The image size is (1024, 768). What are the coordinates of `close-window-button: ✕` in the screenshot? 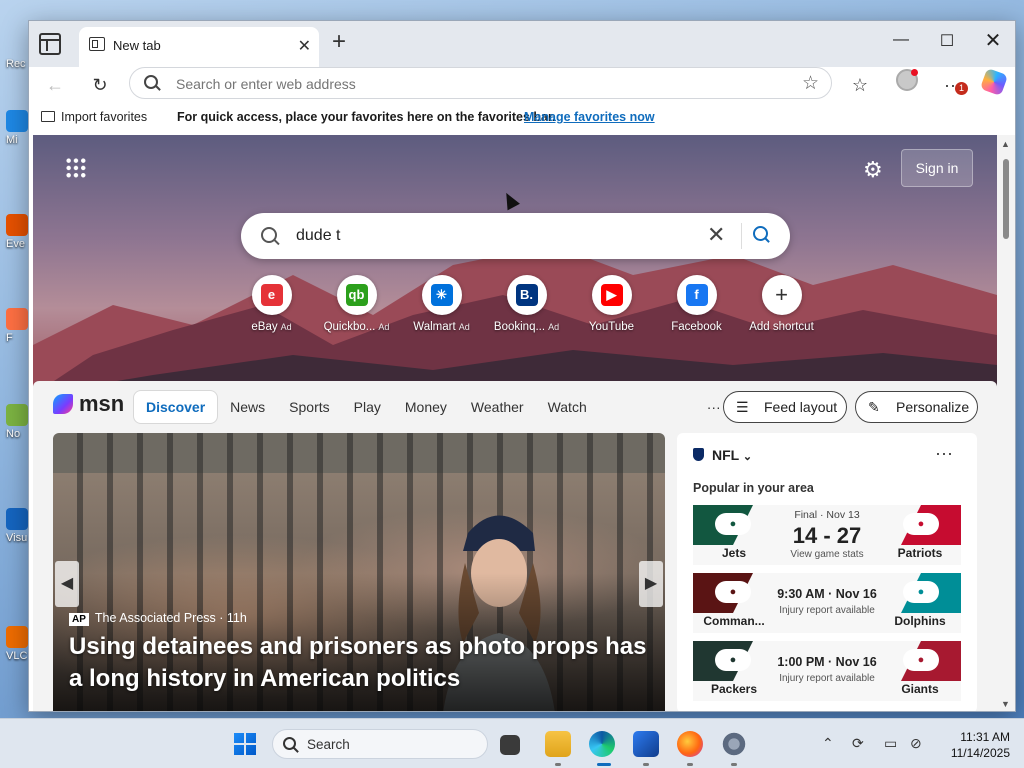 It's located at (993, 40).